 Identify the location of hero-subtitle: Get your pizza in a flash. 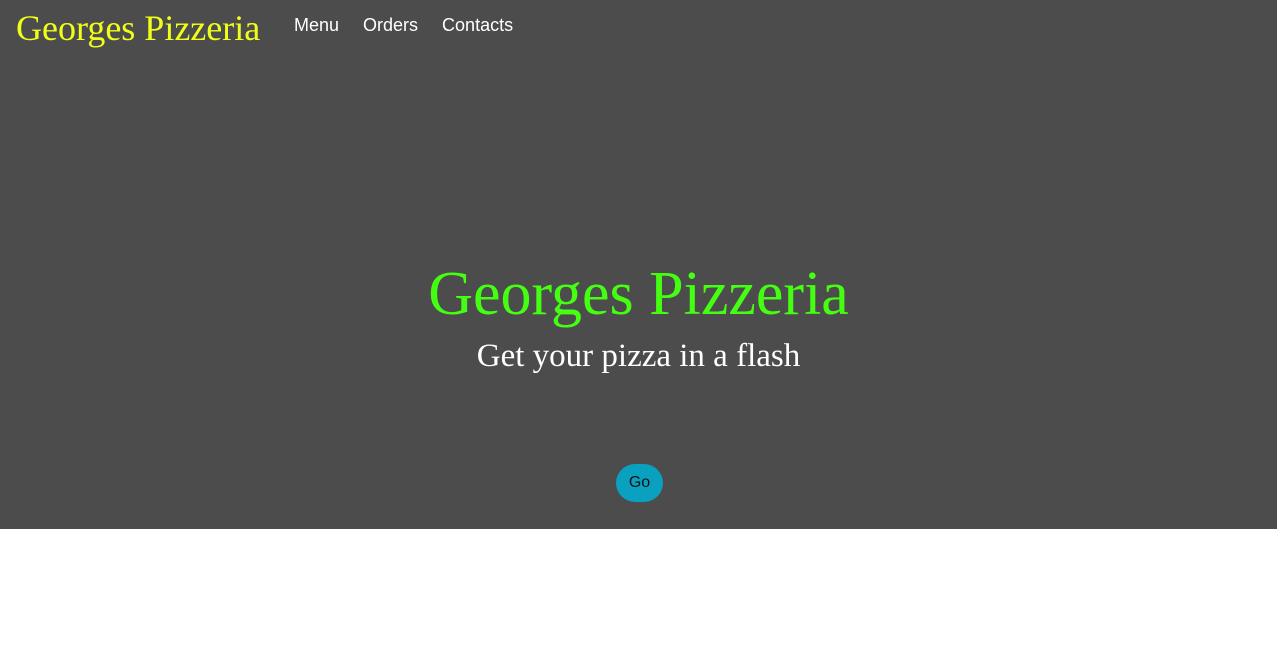
(638, 356).